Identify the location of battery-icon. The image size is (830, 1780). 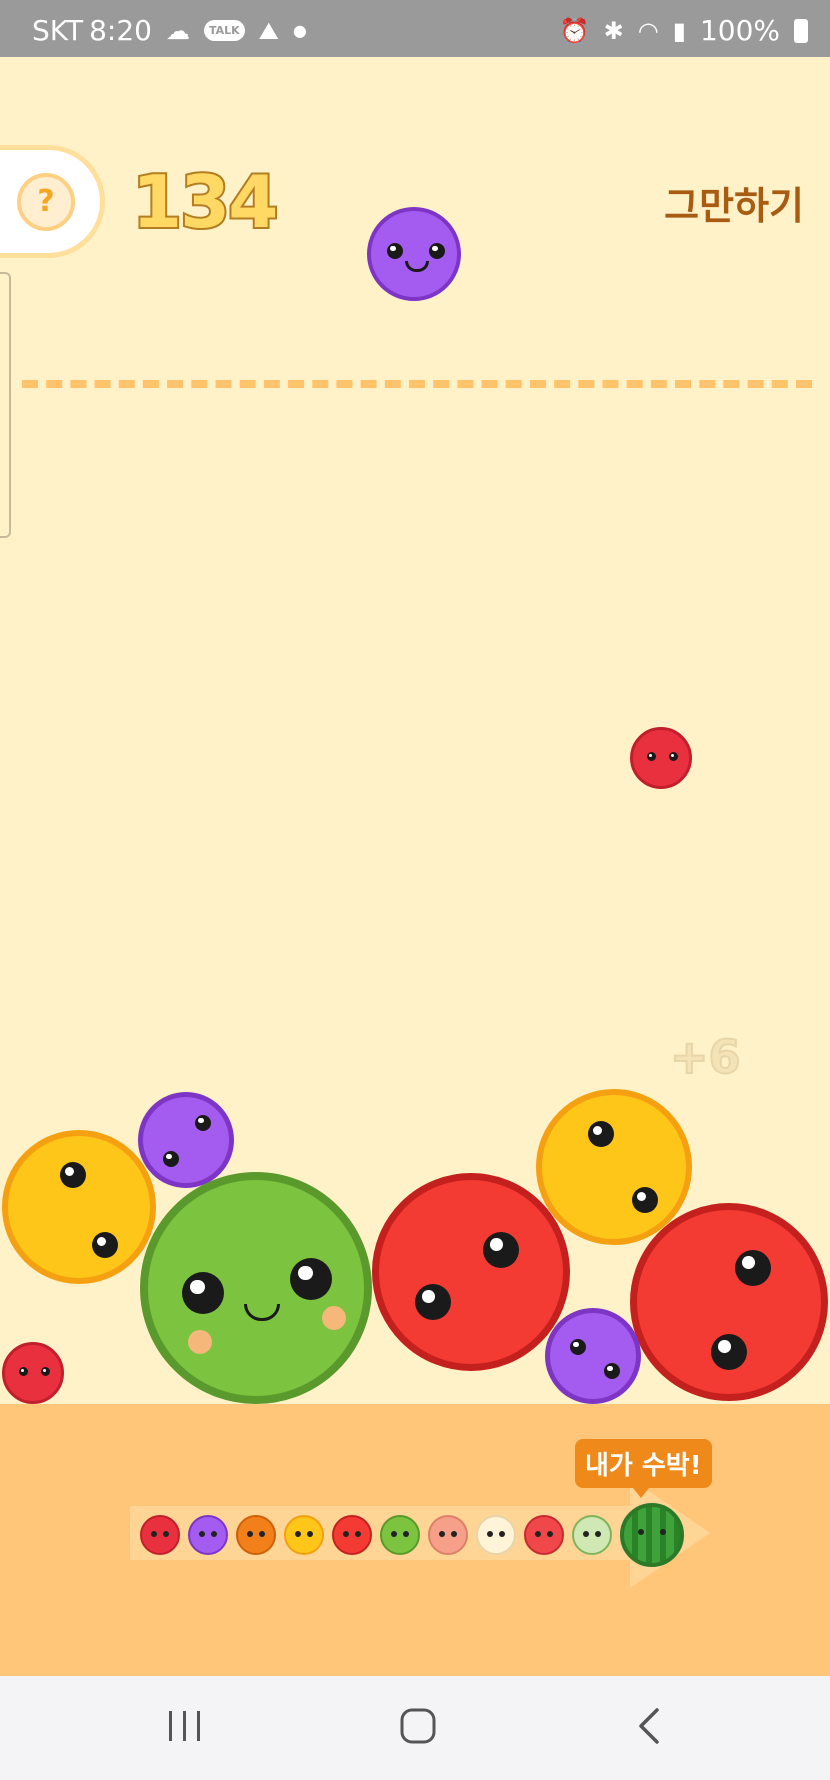
(801, 30).